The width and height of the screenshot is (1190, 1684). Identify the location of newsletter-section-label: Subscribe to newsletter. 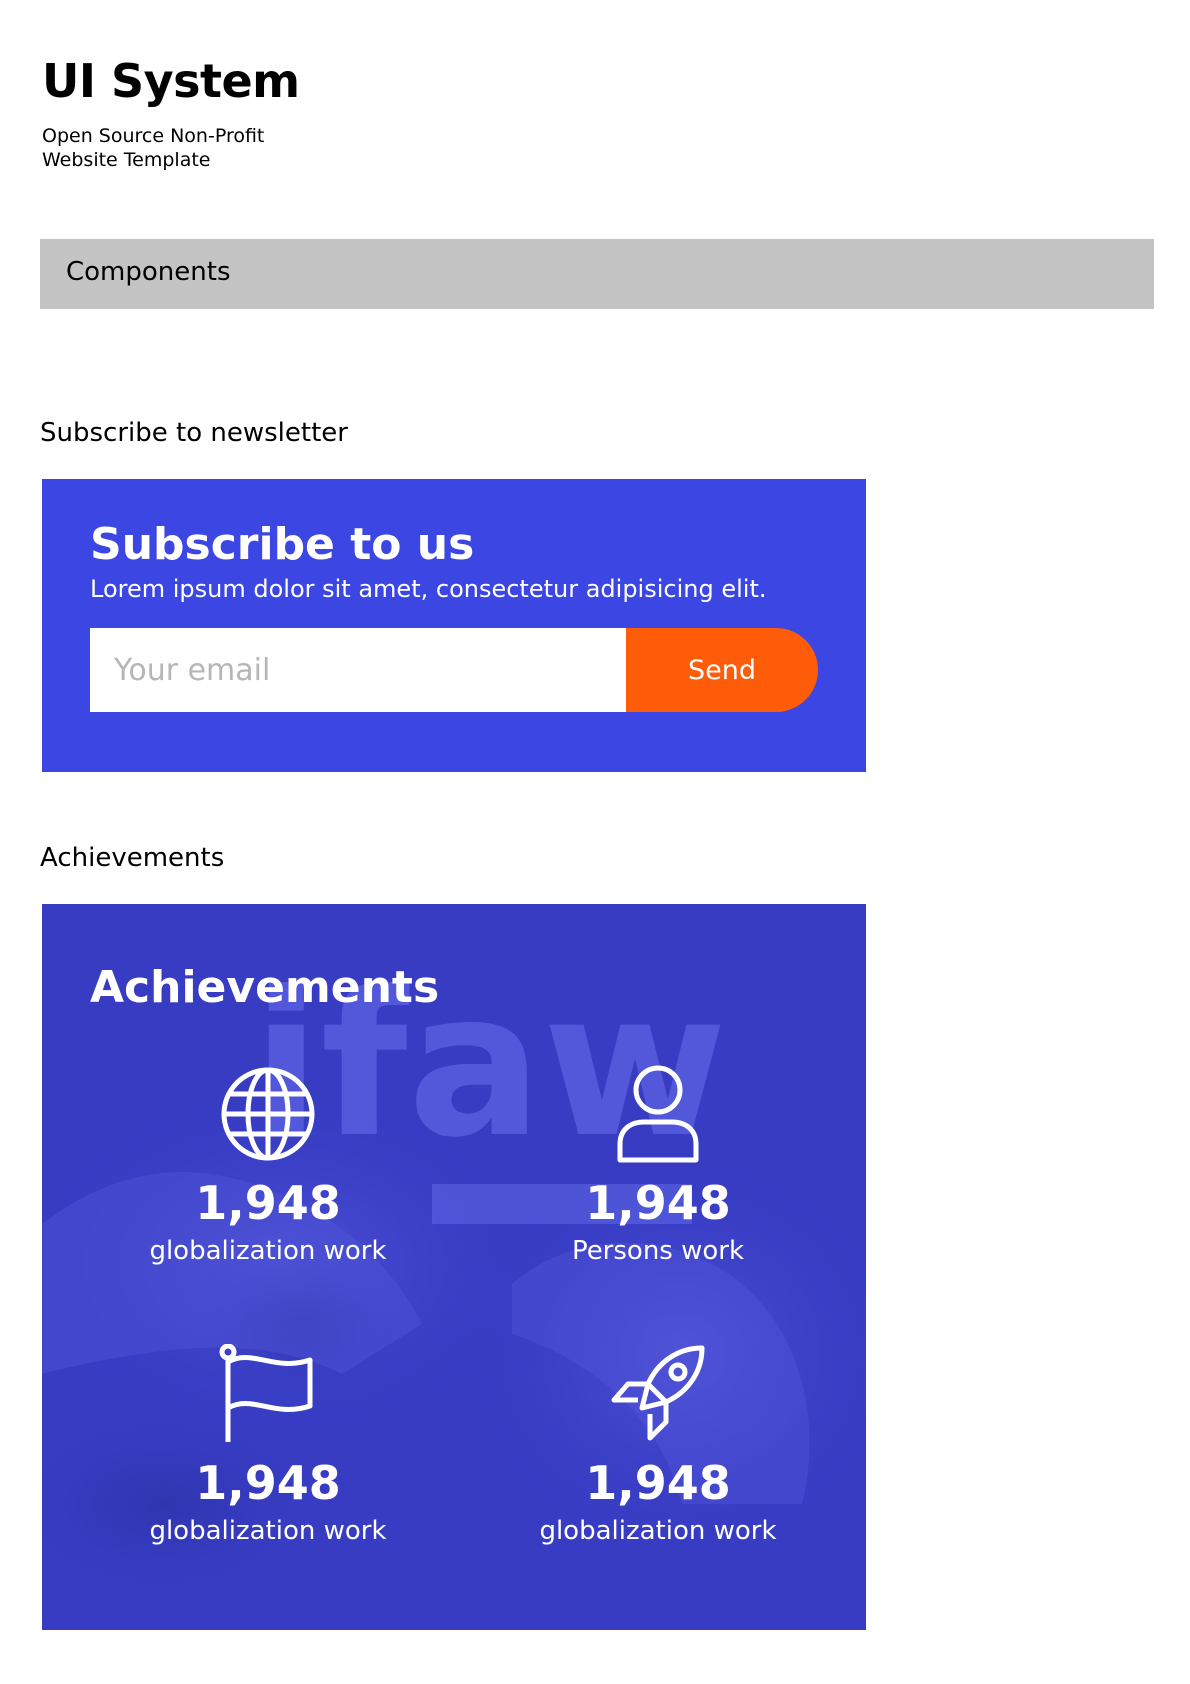
(194, 433).